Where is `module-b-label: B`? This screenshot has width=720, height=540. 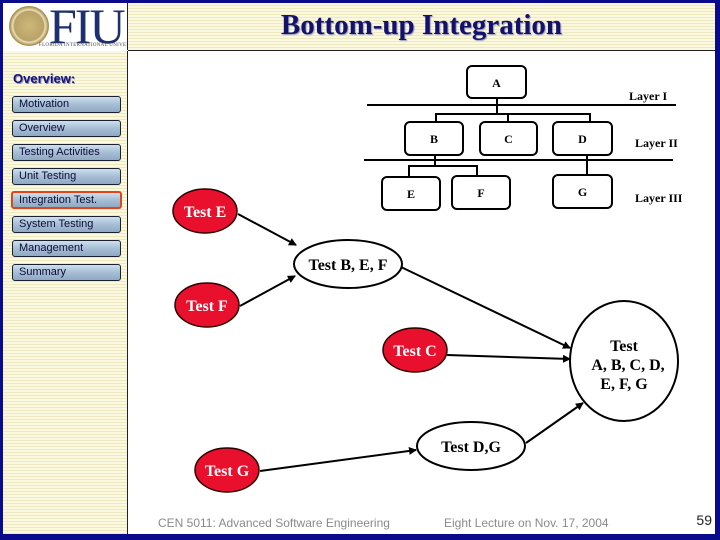
module-b-label: B is located at coordinates (434, 139).